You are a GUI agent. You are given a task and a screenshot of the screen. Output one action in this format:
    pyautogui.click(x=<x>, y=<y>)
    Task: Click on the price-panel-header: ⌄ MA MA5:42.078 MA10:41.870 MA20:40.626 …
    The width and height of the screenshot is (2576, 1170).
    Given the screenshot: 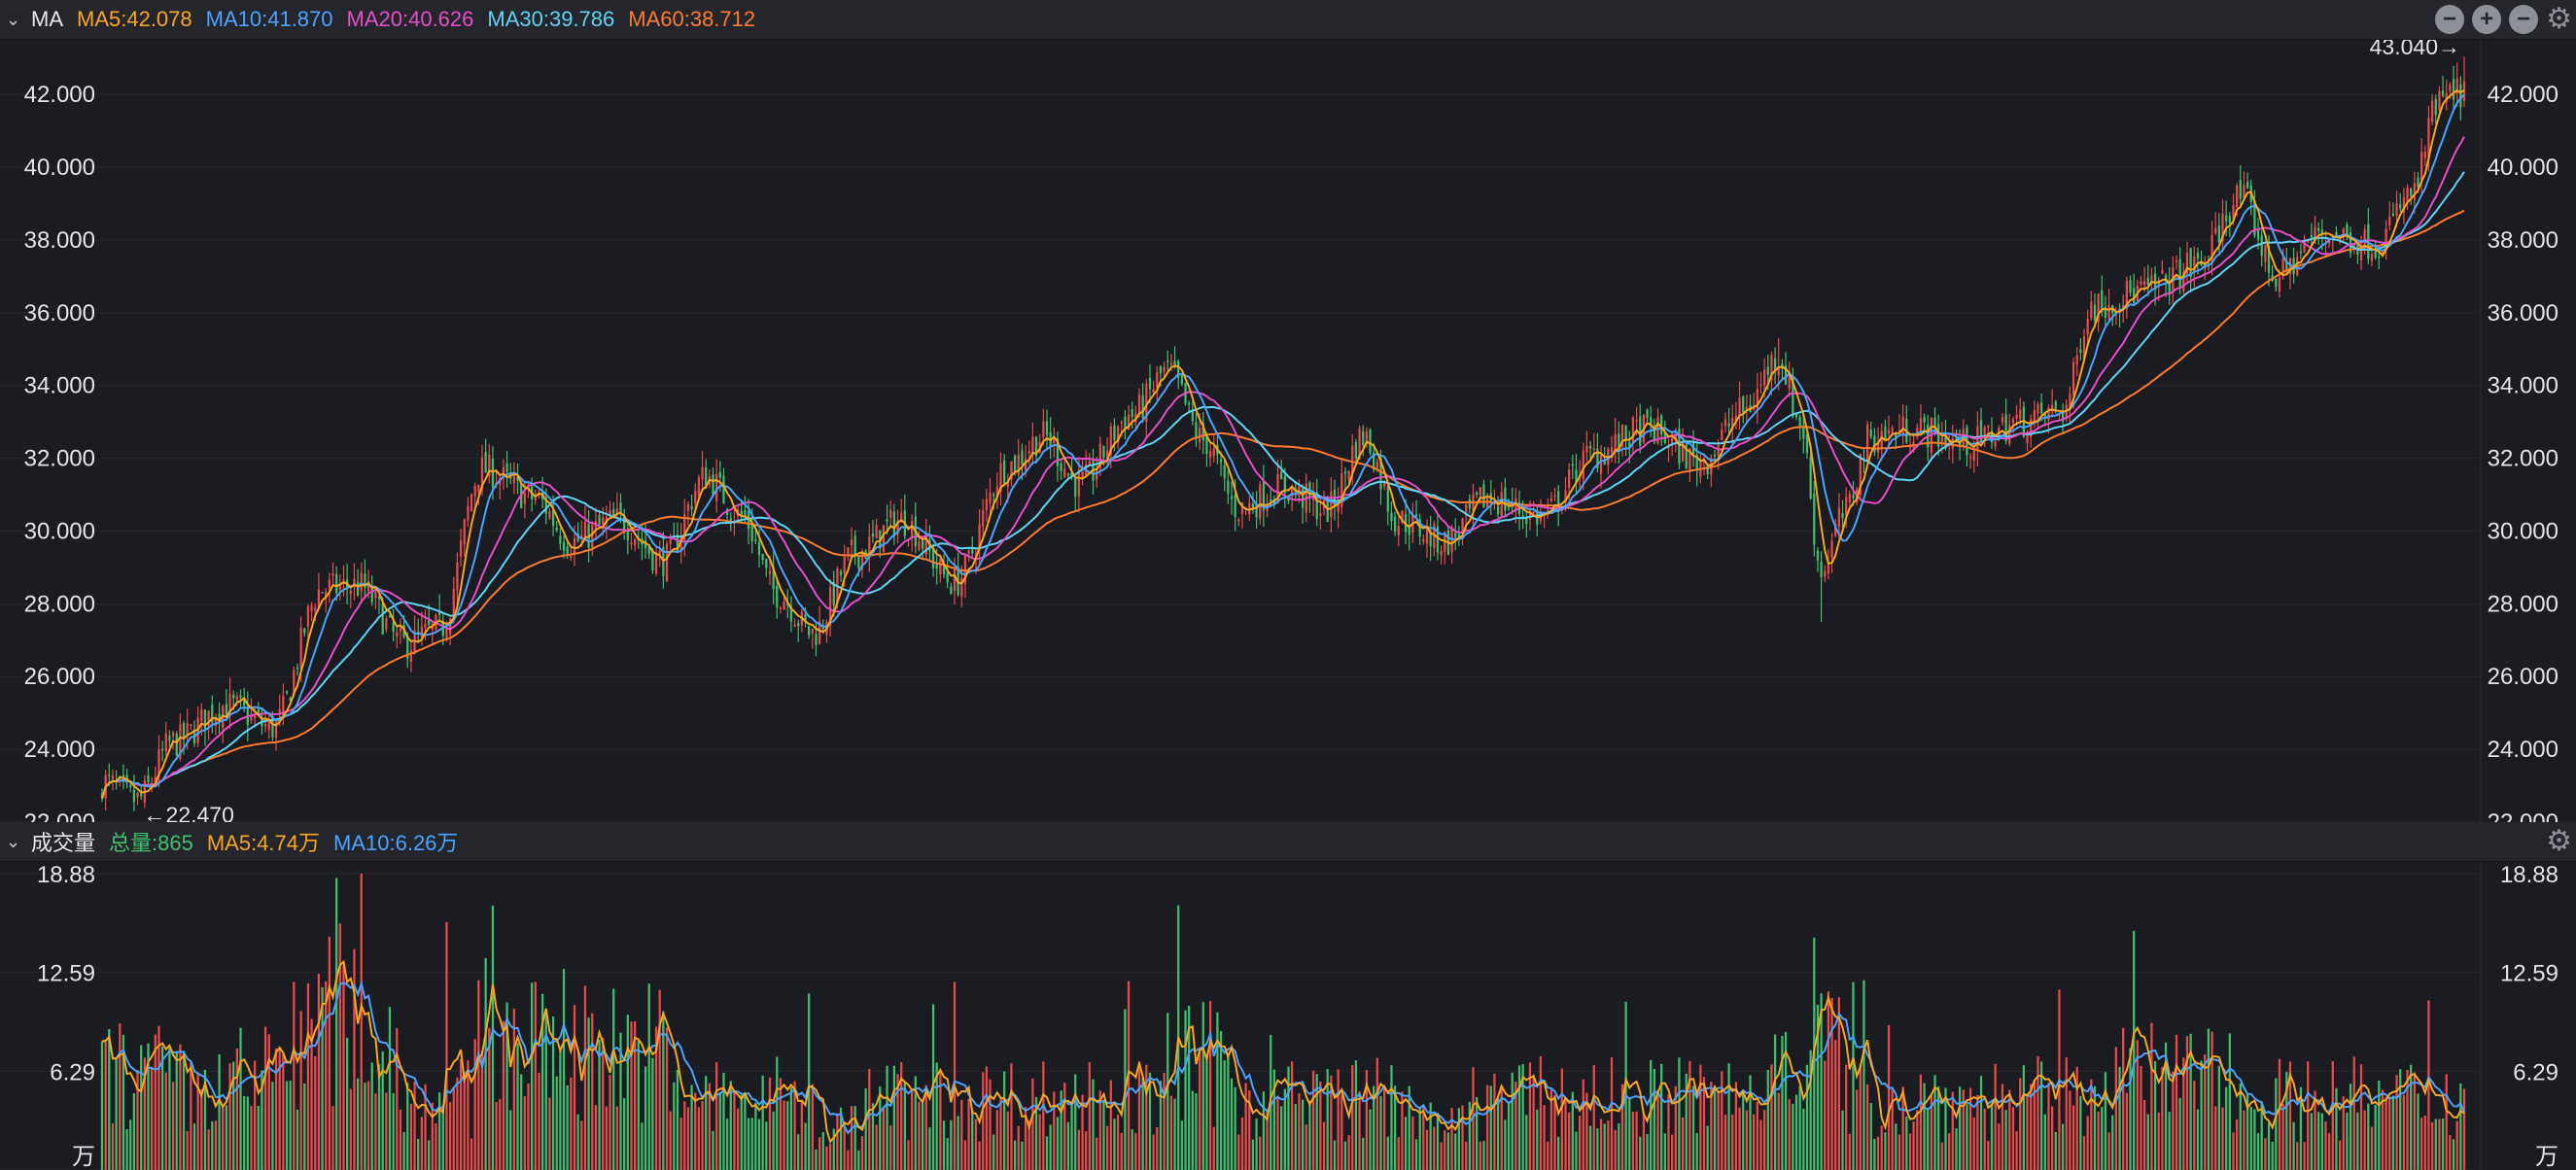 What is the action you would take?
    pyautogui.click(x=1288, y=20)
    